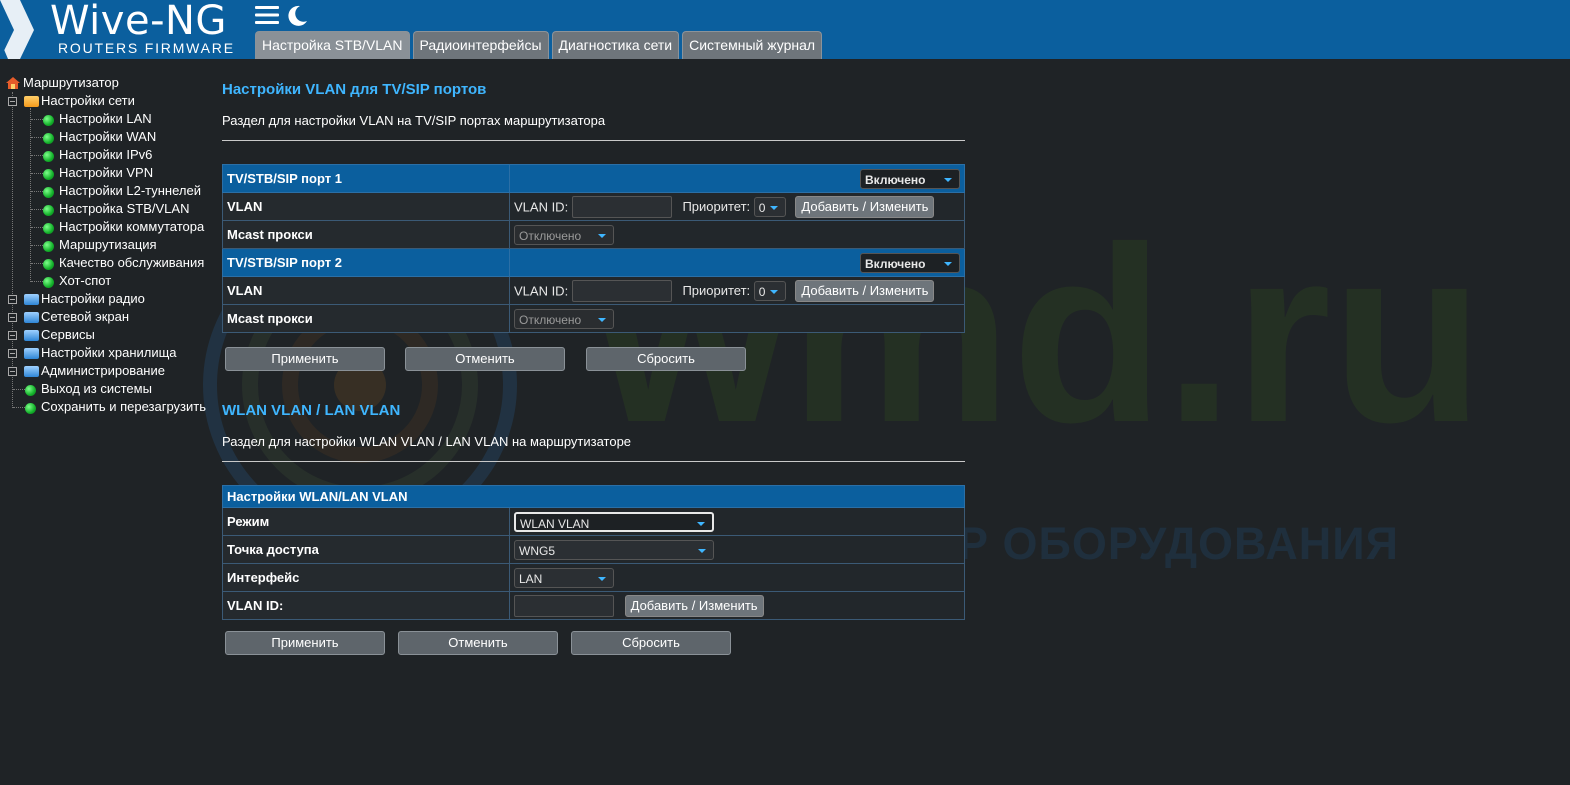 The height and width of the screenshot is (785, 1570). Describe the element at coordinates (752, 45) in the screenshot. I see `tab-system-log: Системный журнал` at that location.